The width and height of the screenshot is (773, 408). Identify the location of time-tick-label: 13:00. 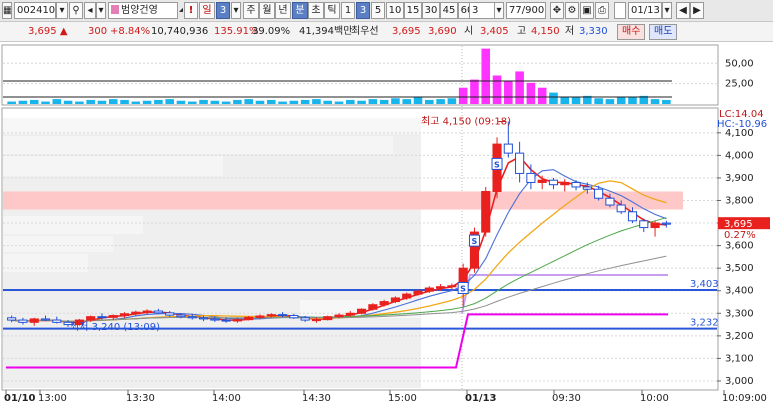
(52, 398).